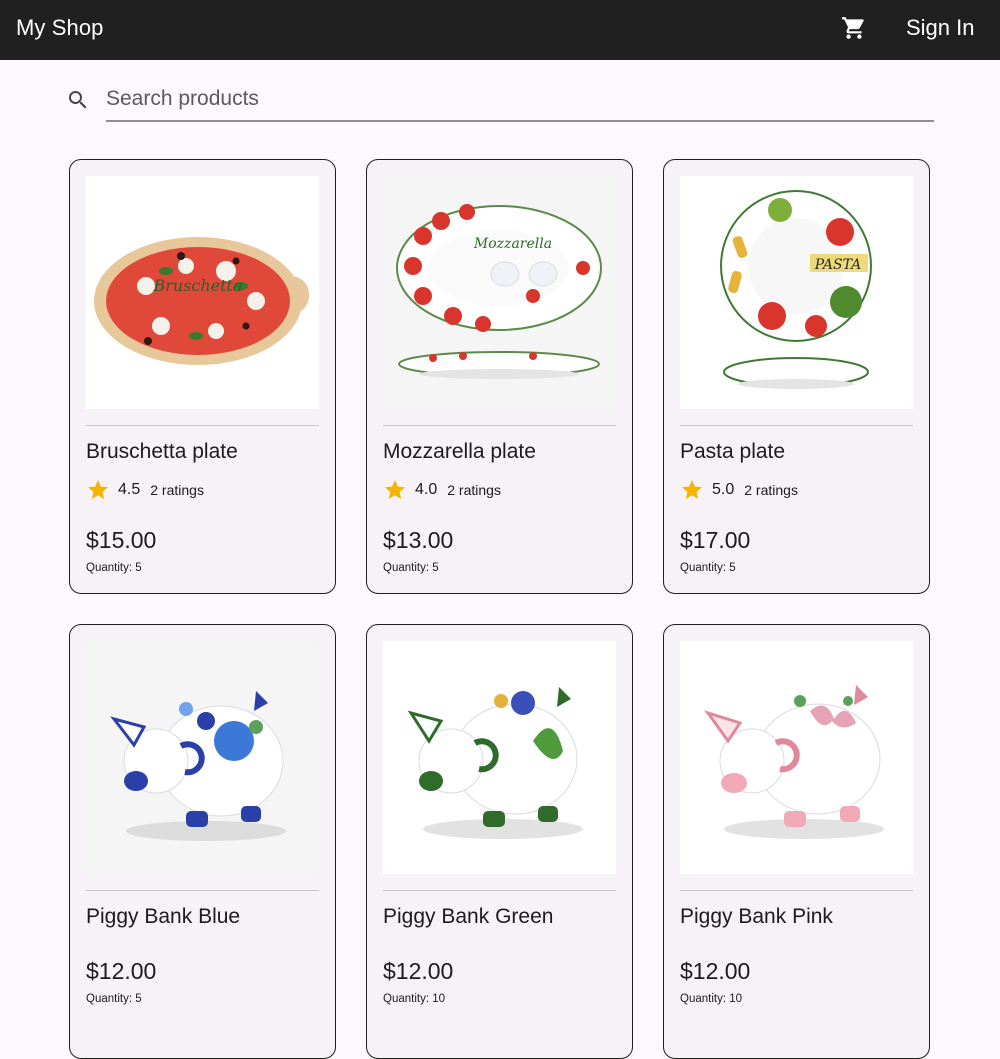 This screenshot has height=1059, width=1000. What do you see at coordinates (733, 451) in the screenshot?
I see `product-name: Pasta plate` at bounding box center [733, 451].